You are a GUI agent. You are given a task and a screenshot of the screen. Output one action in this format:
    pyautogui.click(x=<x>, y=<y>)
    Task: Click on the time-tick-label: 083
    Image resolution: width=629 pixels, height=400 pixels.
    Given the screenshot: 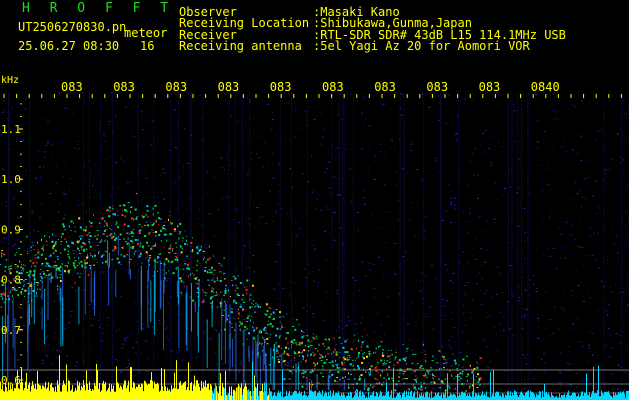 What is the action you would take?
    pyautogui.click(x=333, y=87)
    